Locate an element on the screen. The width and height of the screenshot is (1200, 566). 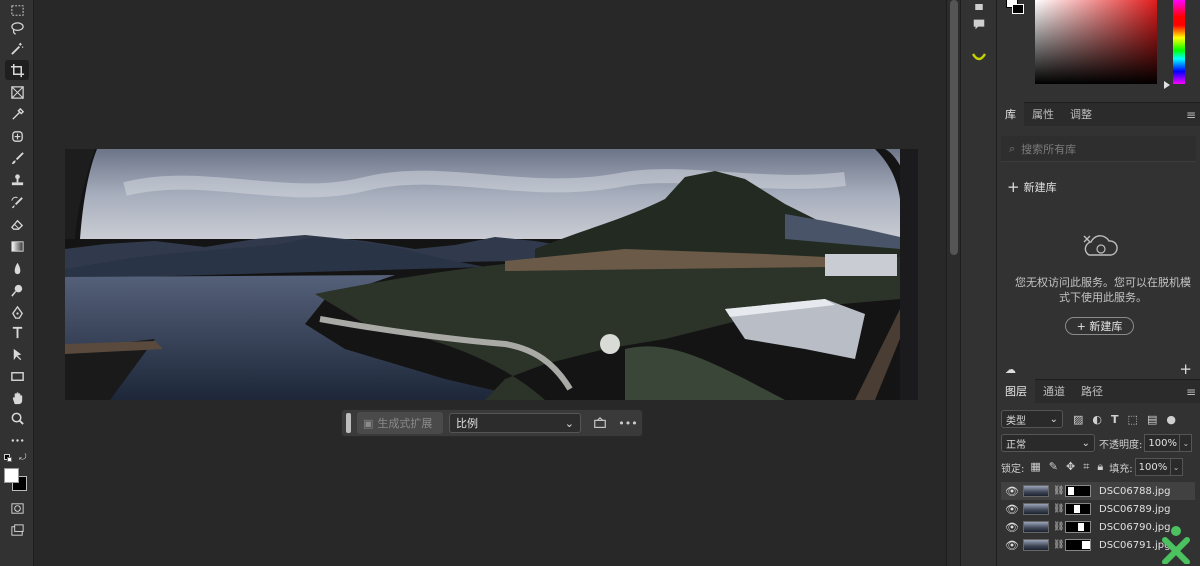
shape-filter-icon: ⬚ is located at coordinates (1133, 419).